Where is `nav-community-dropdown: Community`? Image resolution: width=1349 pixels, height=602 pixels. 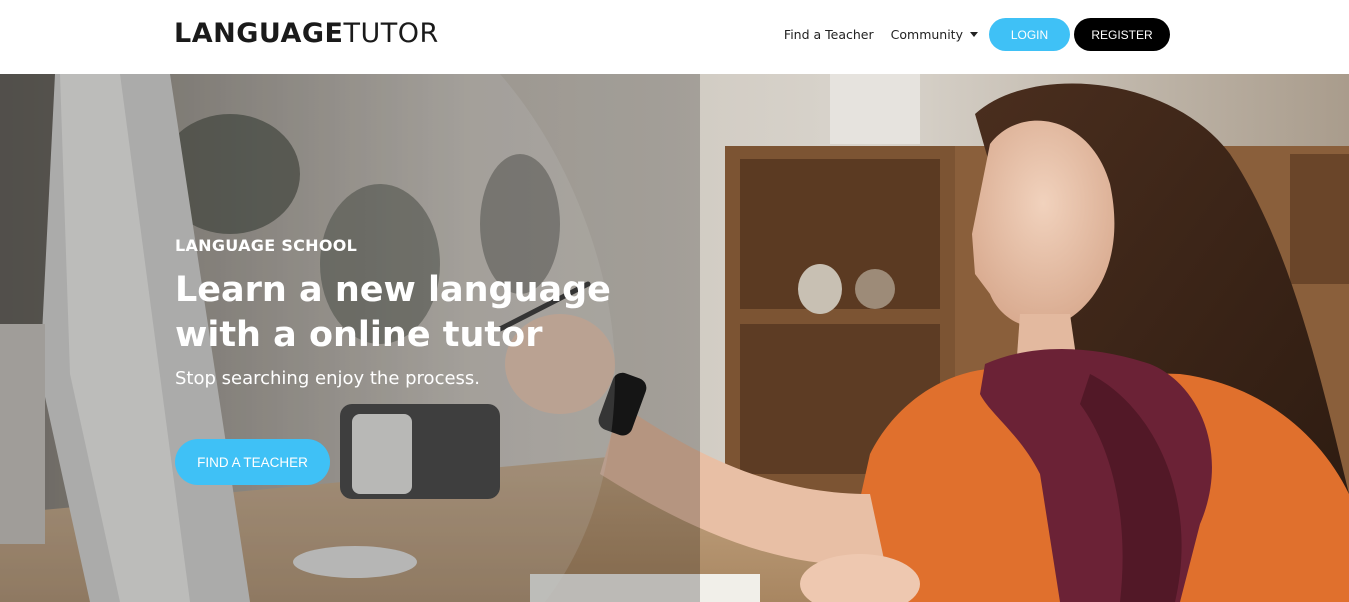 nav-community-dropdown: Community is located at coordinates (934, 34).